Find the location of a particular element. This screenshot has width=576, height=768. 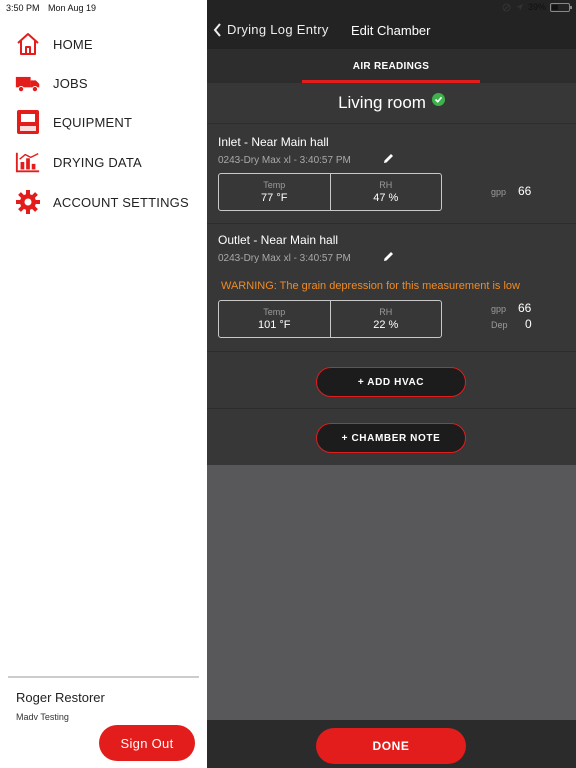

rh-value: 22 % is located at coordinates (386, 325).